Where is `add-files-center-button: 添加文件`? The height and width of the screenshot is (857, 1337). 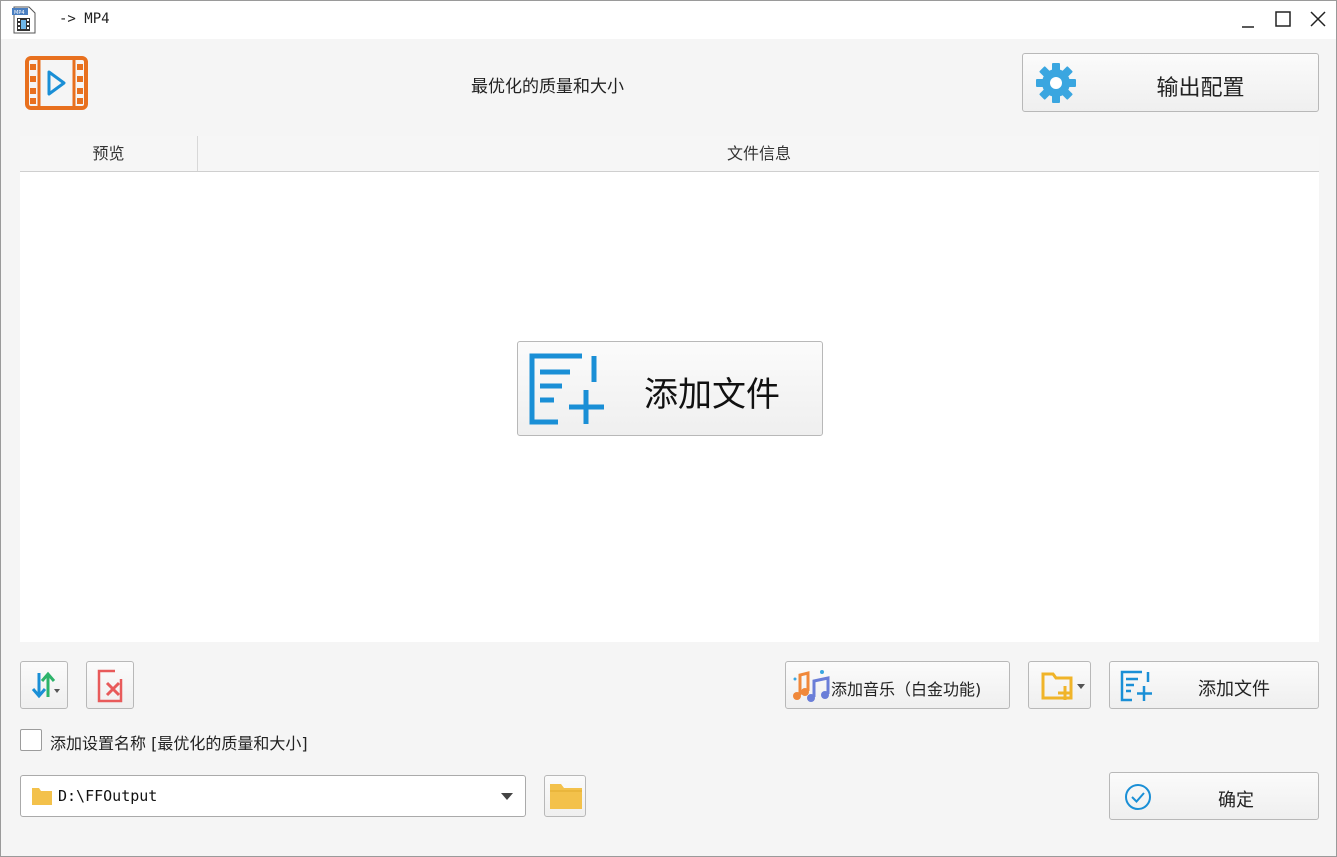 add-files-center-button: 添加文件 is located at coordinates (670, 388).